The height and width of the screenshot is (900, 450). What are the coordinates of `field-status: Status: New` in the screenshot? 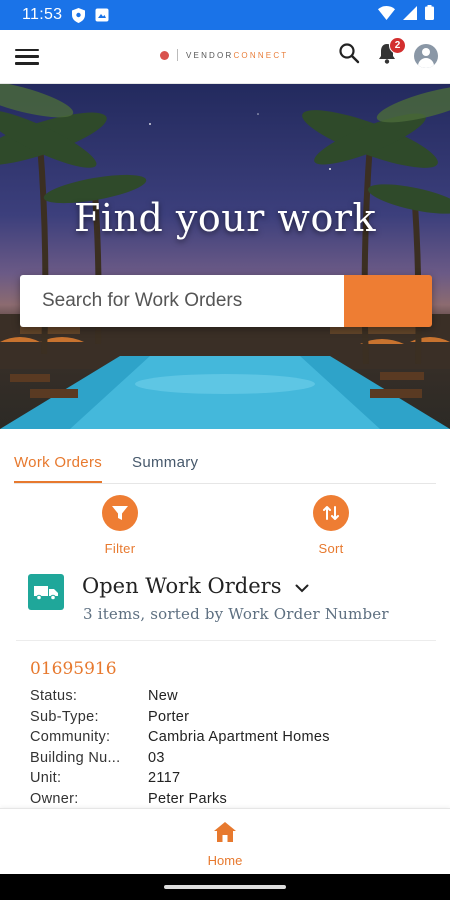 It's located at (104, 696).